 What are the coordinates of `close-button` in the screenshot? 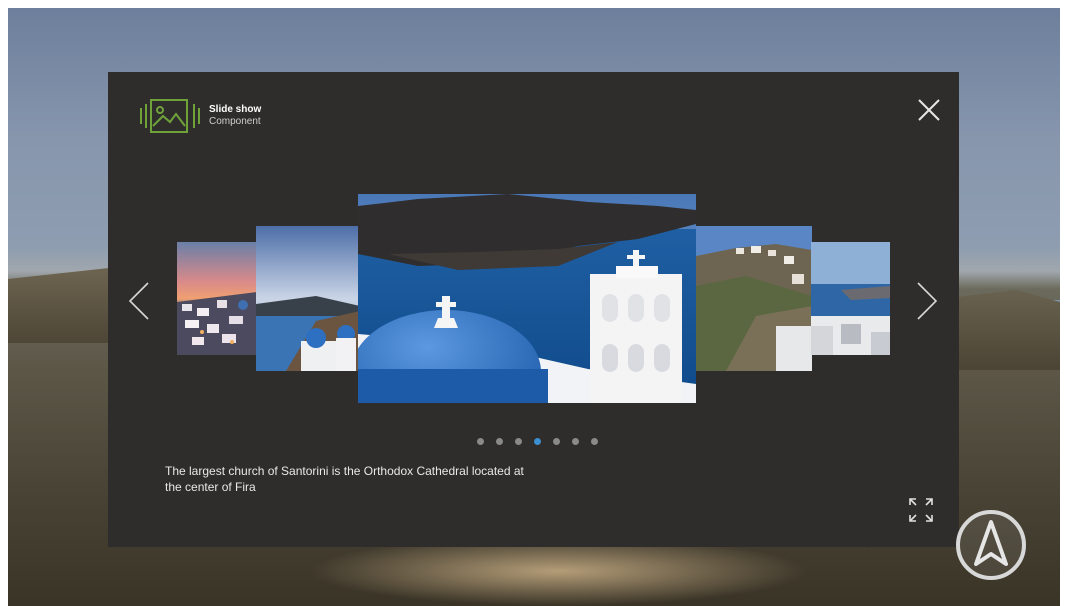 It's located at (929, 110).